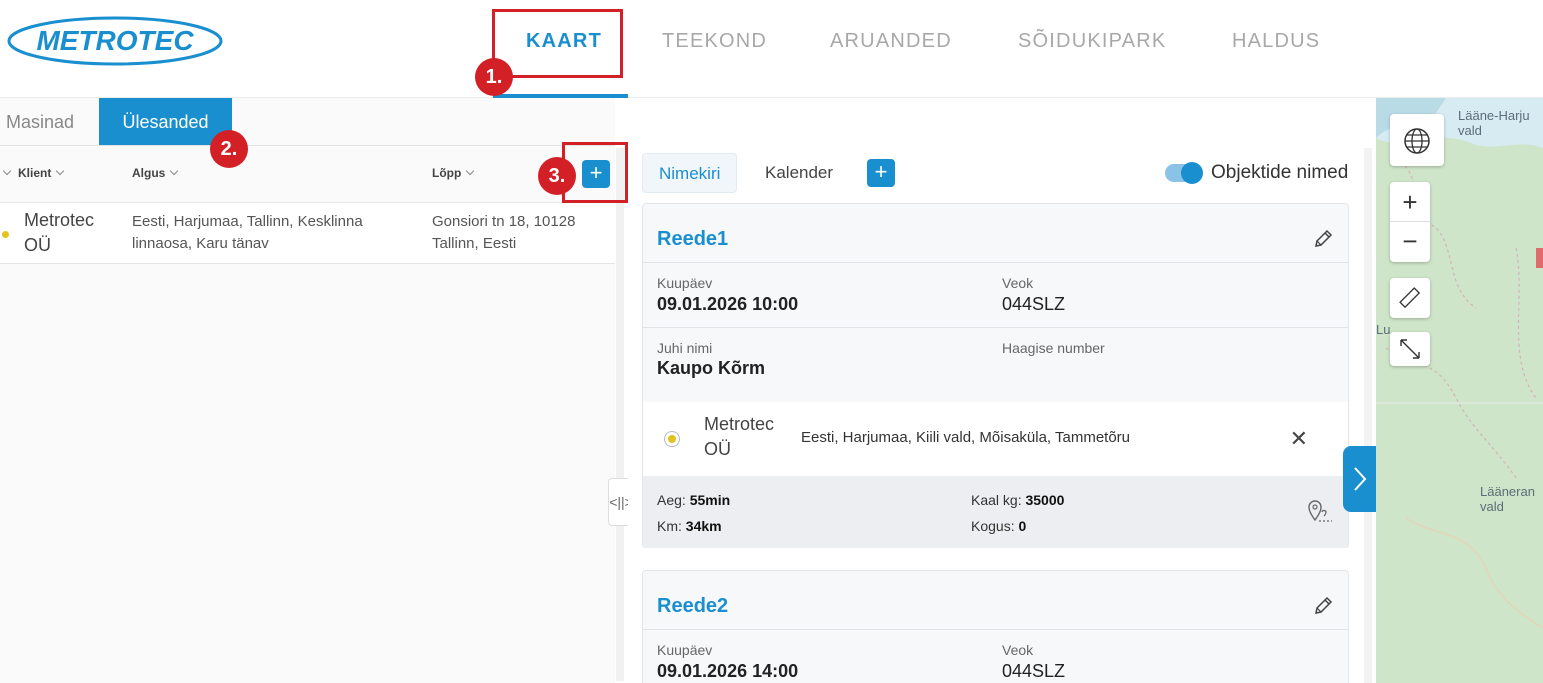  What do you see at coordinates (694, 500) in the screenshot?
I see `stat-time: Aeg: 55min` at bounding box center [694, 500].